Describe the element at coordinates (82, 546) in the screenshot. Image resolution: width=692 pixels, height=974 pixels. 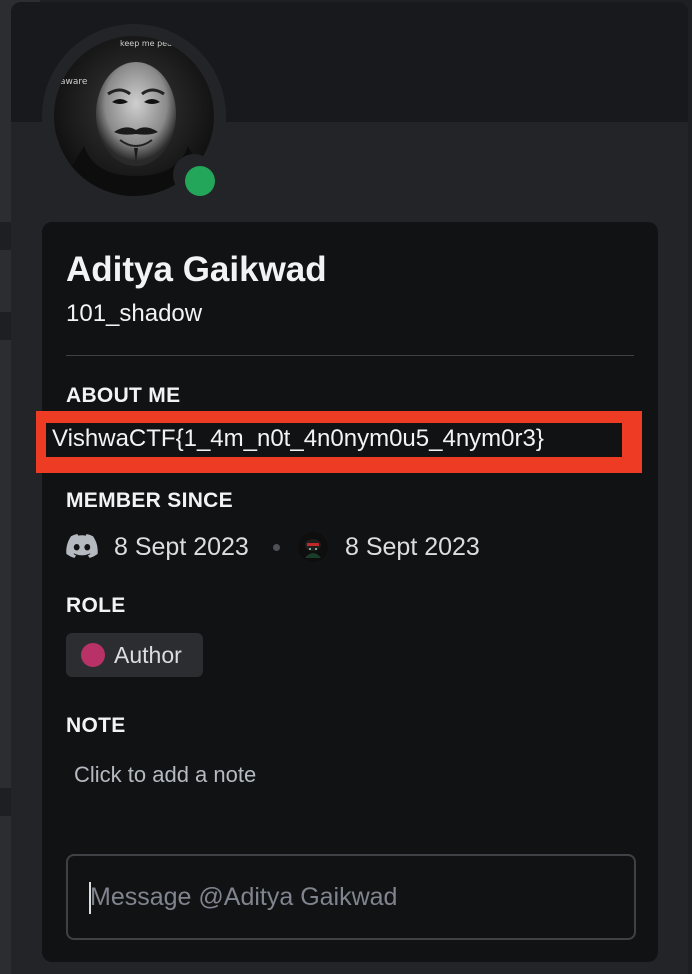
I see `discord-icon` at that location.